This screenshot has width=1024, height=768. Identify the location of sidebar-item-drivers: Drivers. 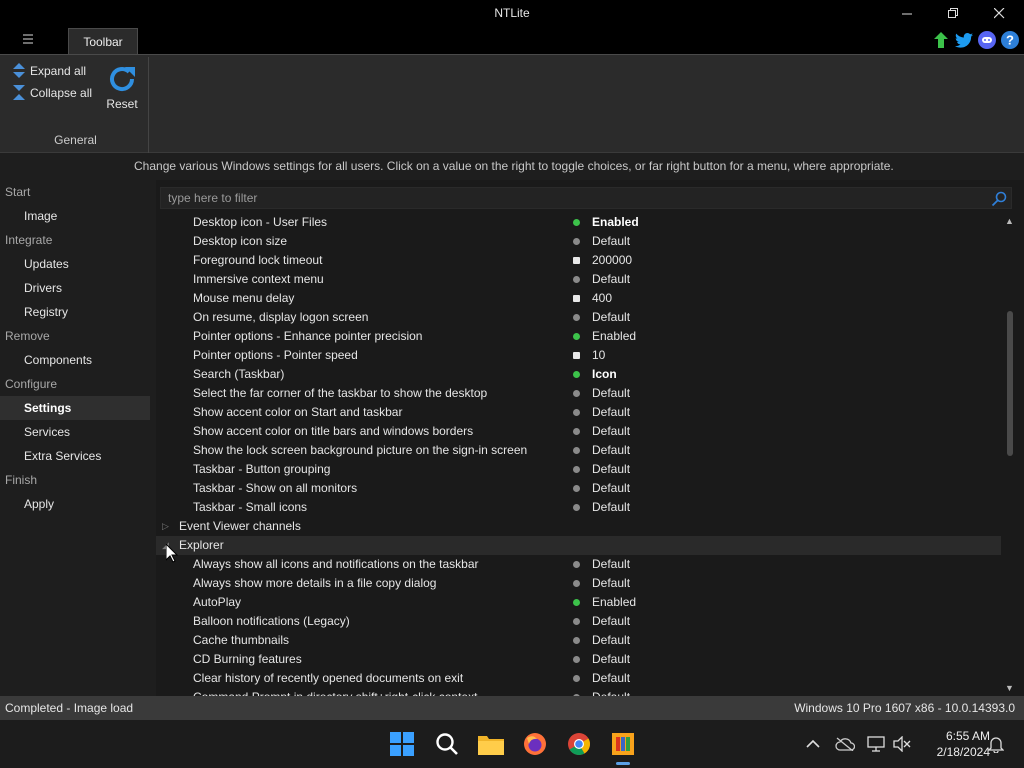
(78, 288).